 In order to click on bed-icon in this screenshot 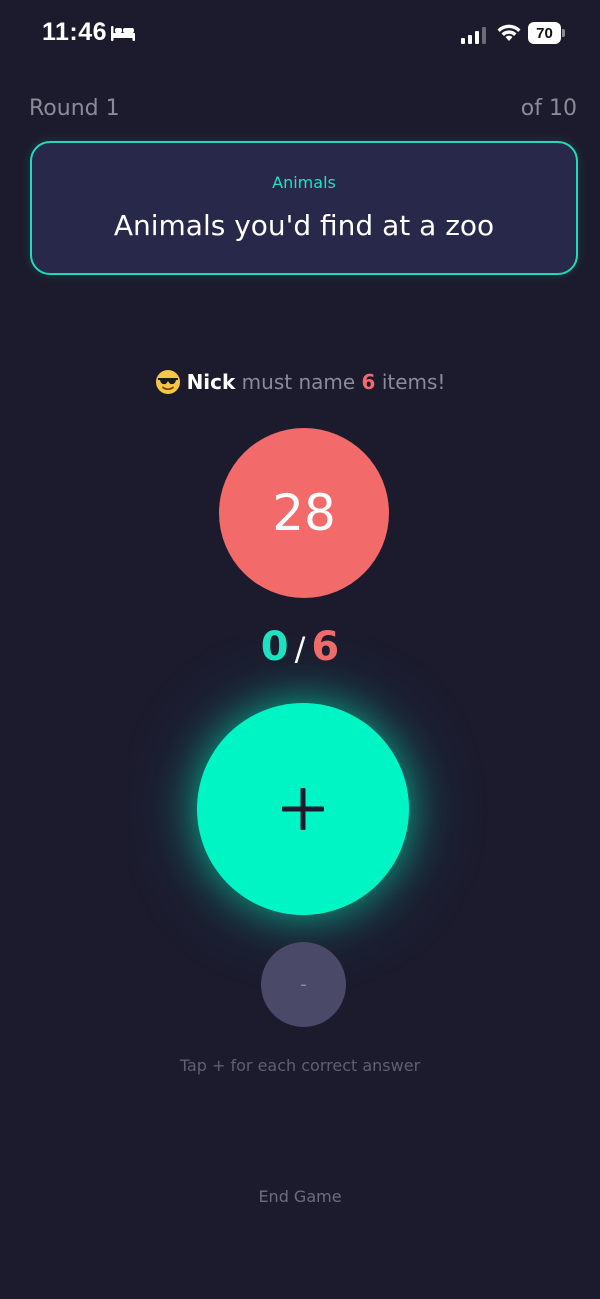, I will do `click(123, 33)`.